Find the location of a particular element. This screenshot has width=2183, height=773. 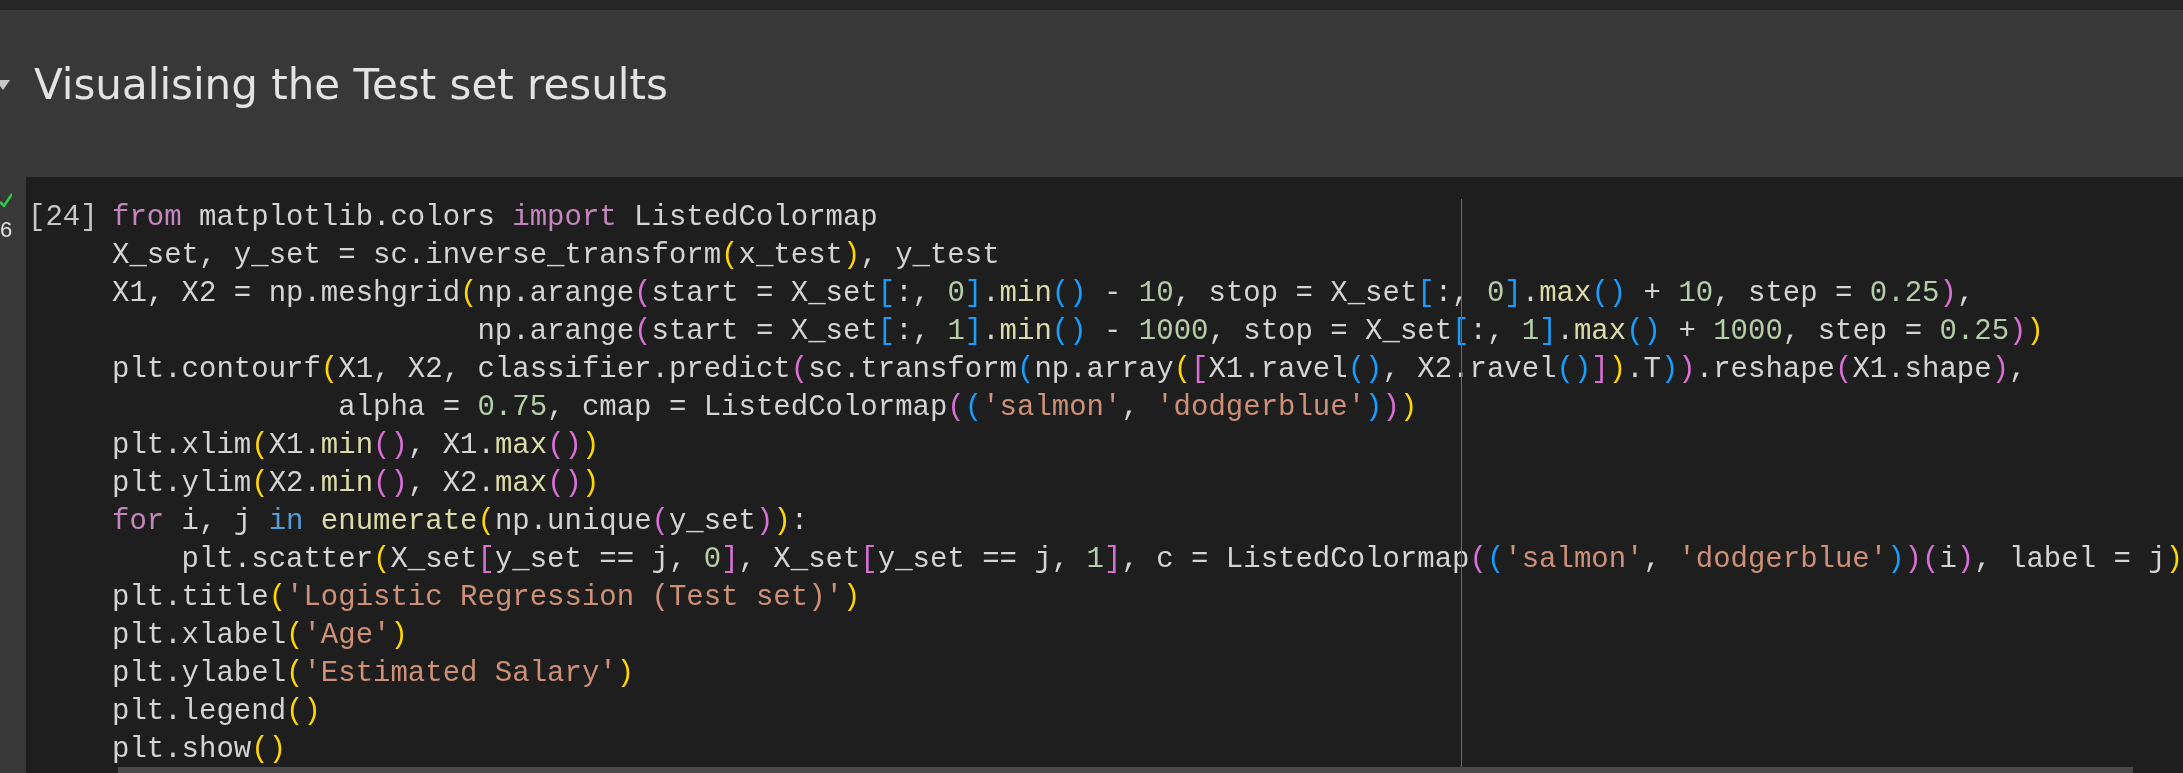

code-line: plt.xlabel('Age') is located at coordinates (260, 636).